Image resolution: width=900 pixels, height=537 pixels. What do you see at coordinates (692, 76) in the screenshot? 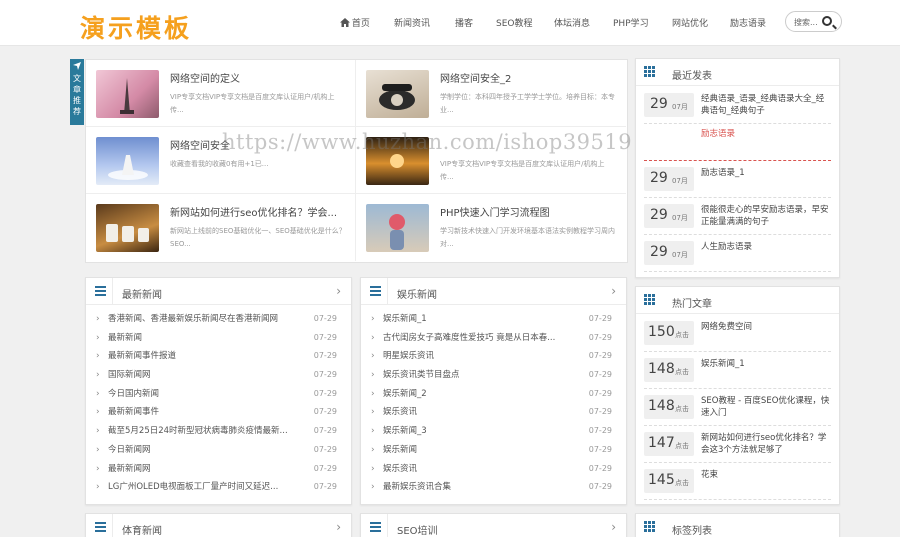
I see `card-title: 最近发表` at bounding box center [692, 76].